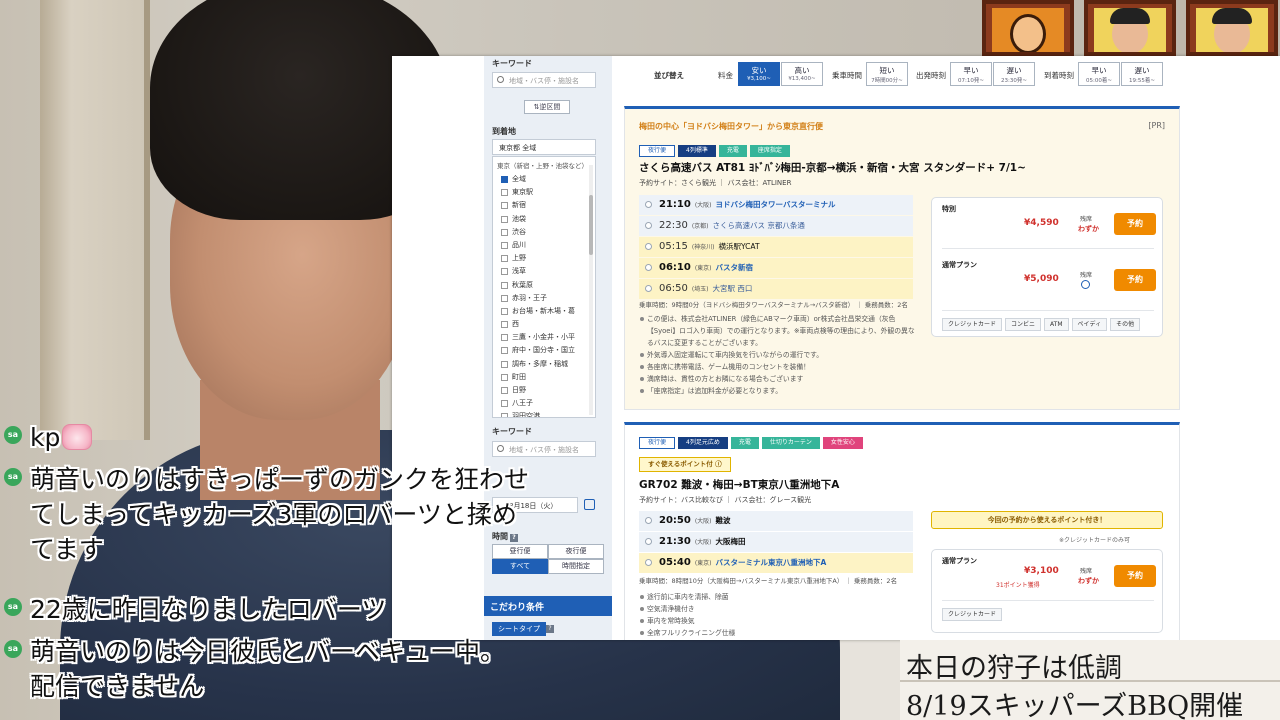 This screenshot has width=1280, height=720. What do you see at coordinates (739, 484) in the screenshot?
I see `bus-title-link: GR702 難波・梅田→BT東京八重洲地下A` at bounding box center [739, 484].